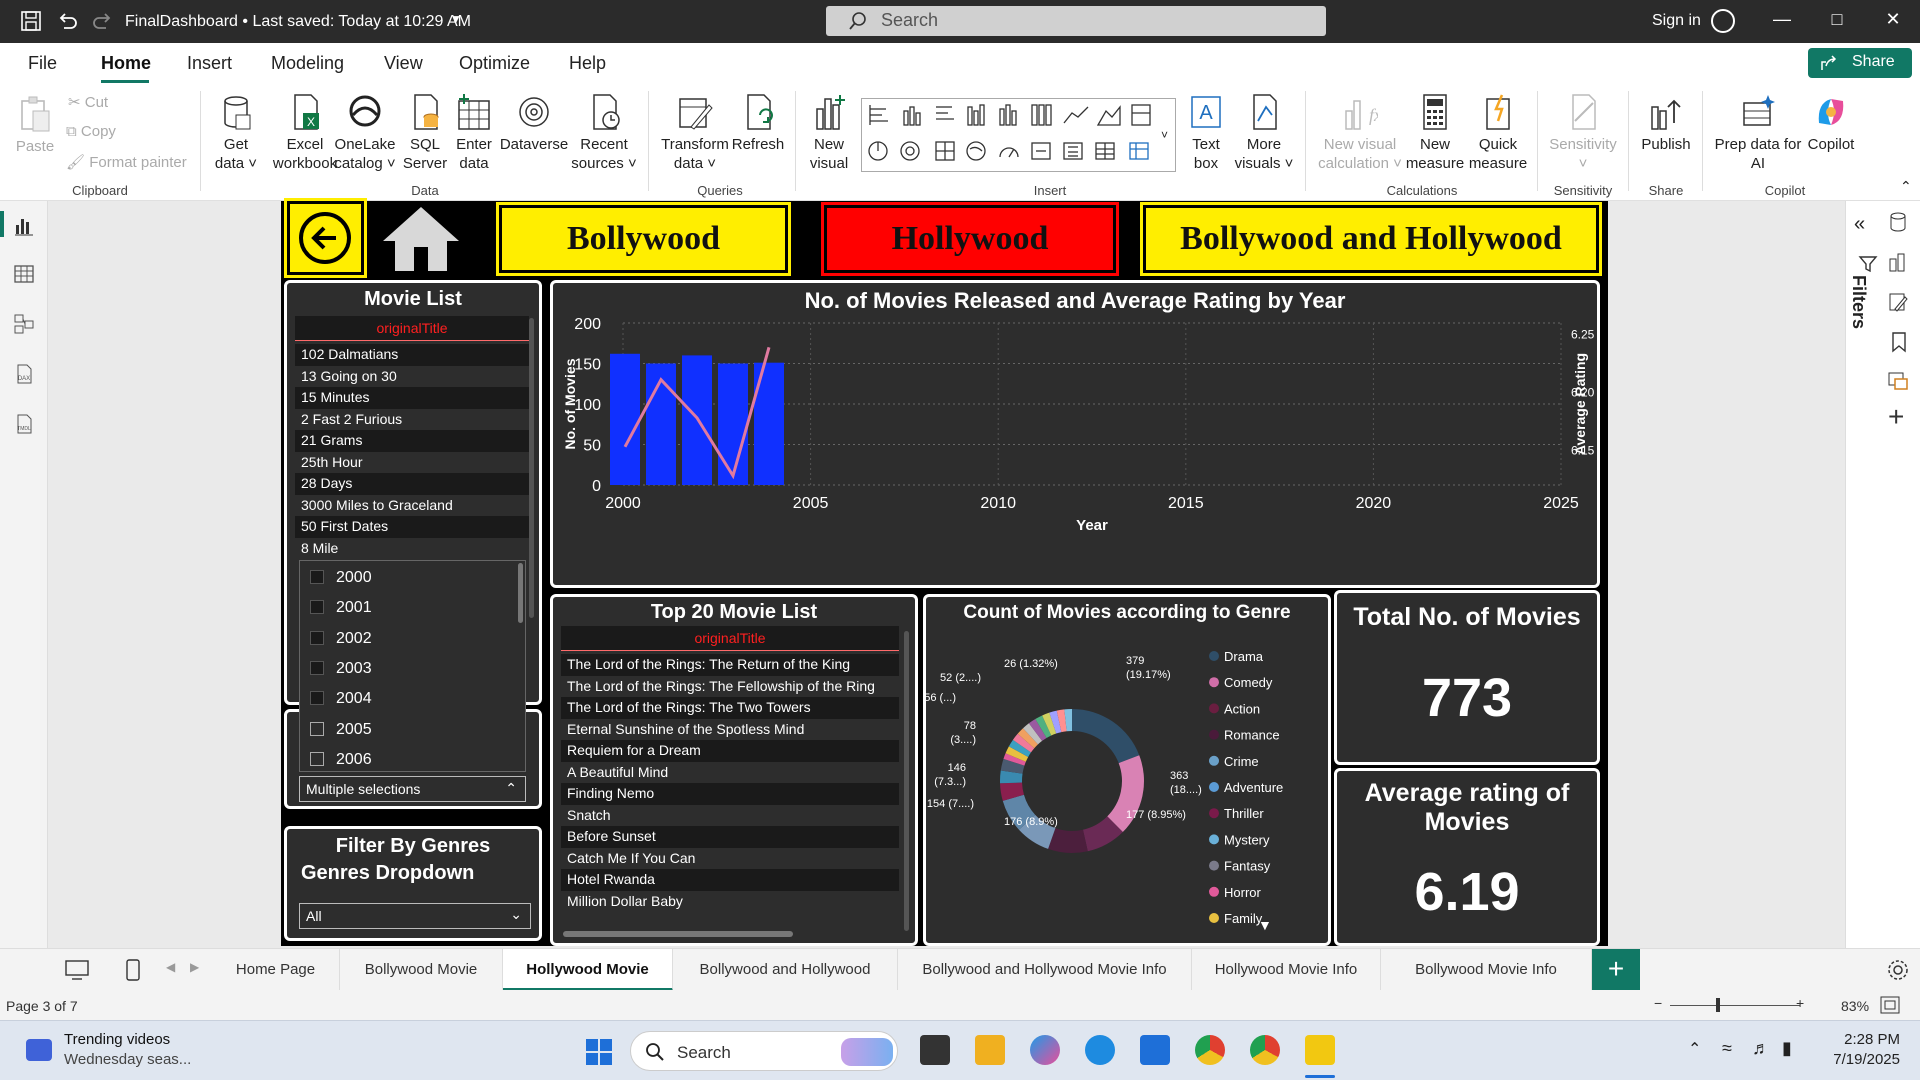 The image size is (1920, 1080). What do you see at coordinates (643, 239) in the screenshot?
I see `bollywood-nav-button: Bollywood` at bounding box center [643, 239].